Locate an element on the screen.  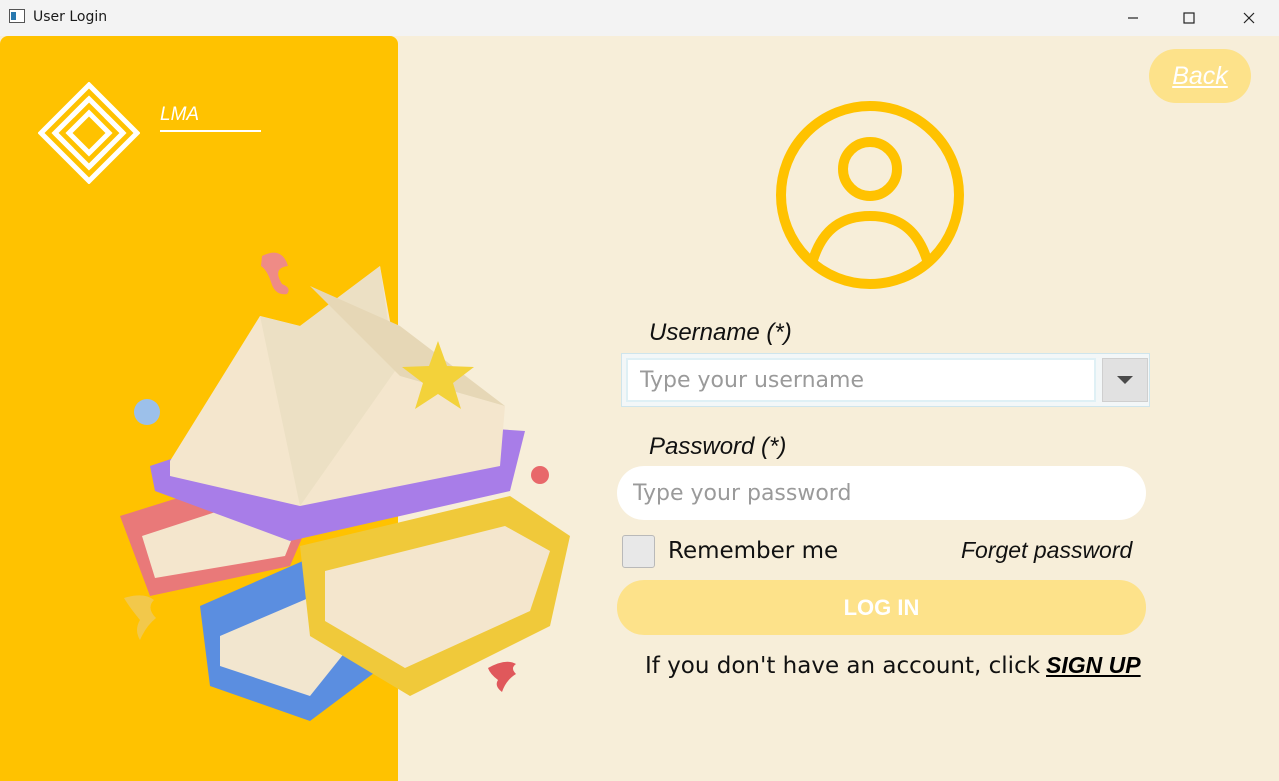
minimize-button is located at coordinates (1133, 18).